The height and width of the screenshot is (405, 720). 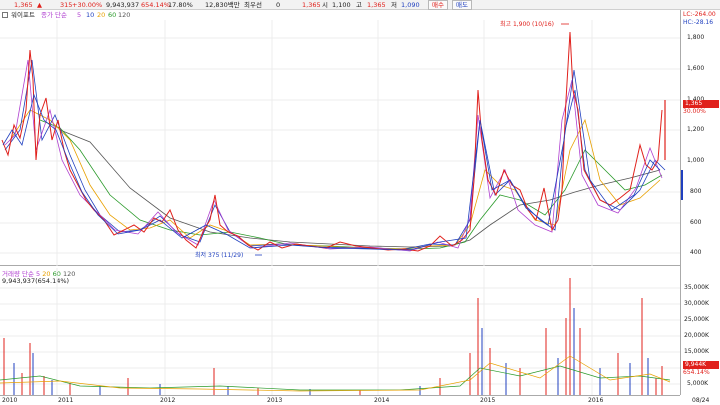 What do you see at coordinates (696, 160) in the screenshot?
I see `price-tick-1000: 1,000` at bounding box center [696, 160].